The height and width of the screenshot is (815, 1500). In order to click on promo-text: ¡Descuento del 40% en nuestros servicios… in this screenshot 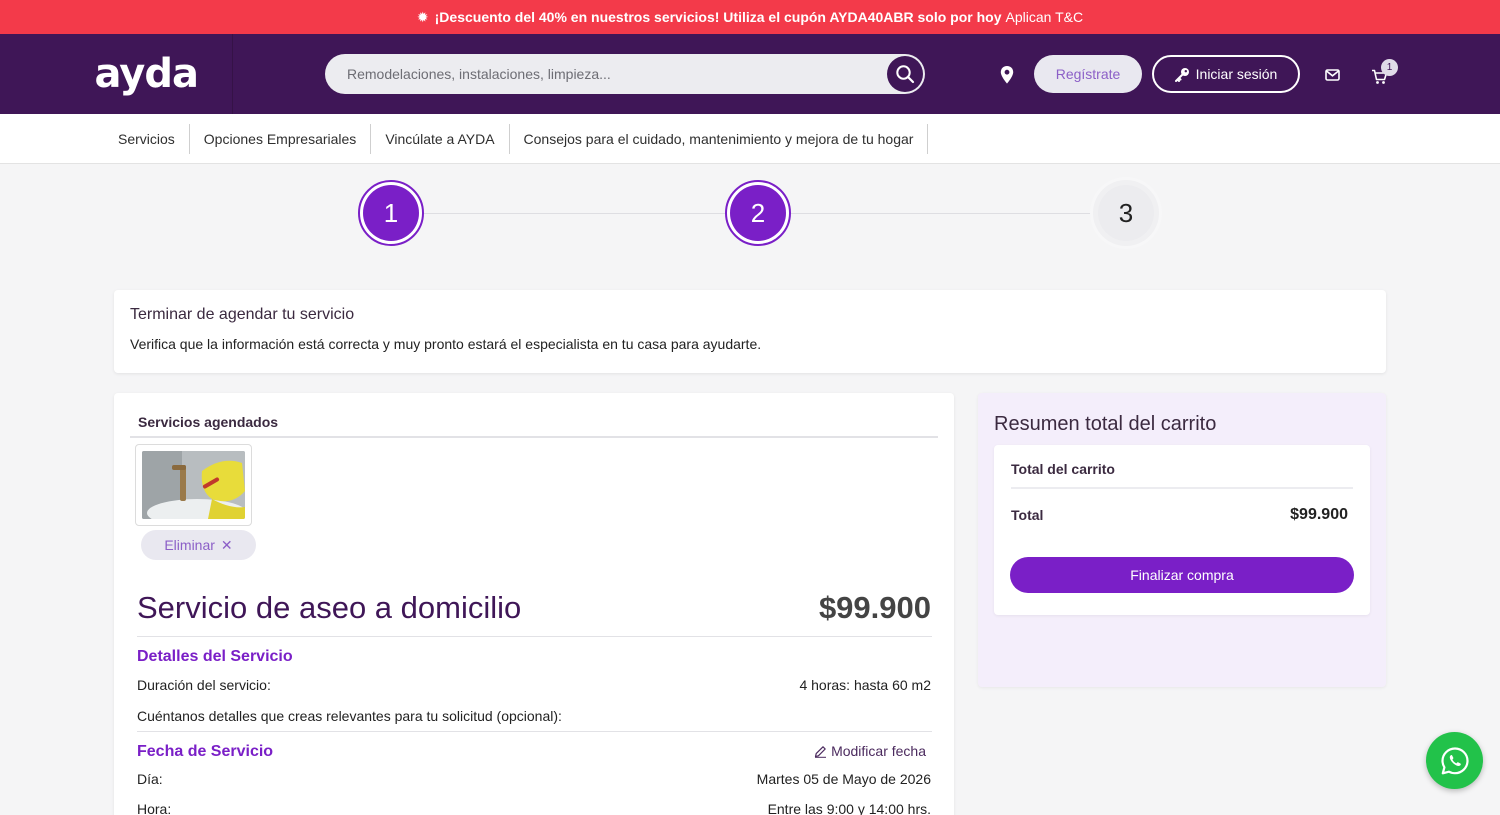, I will do `click(718, 17)`.